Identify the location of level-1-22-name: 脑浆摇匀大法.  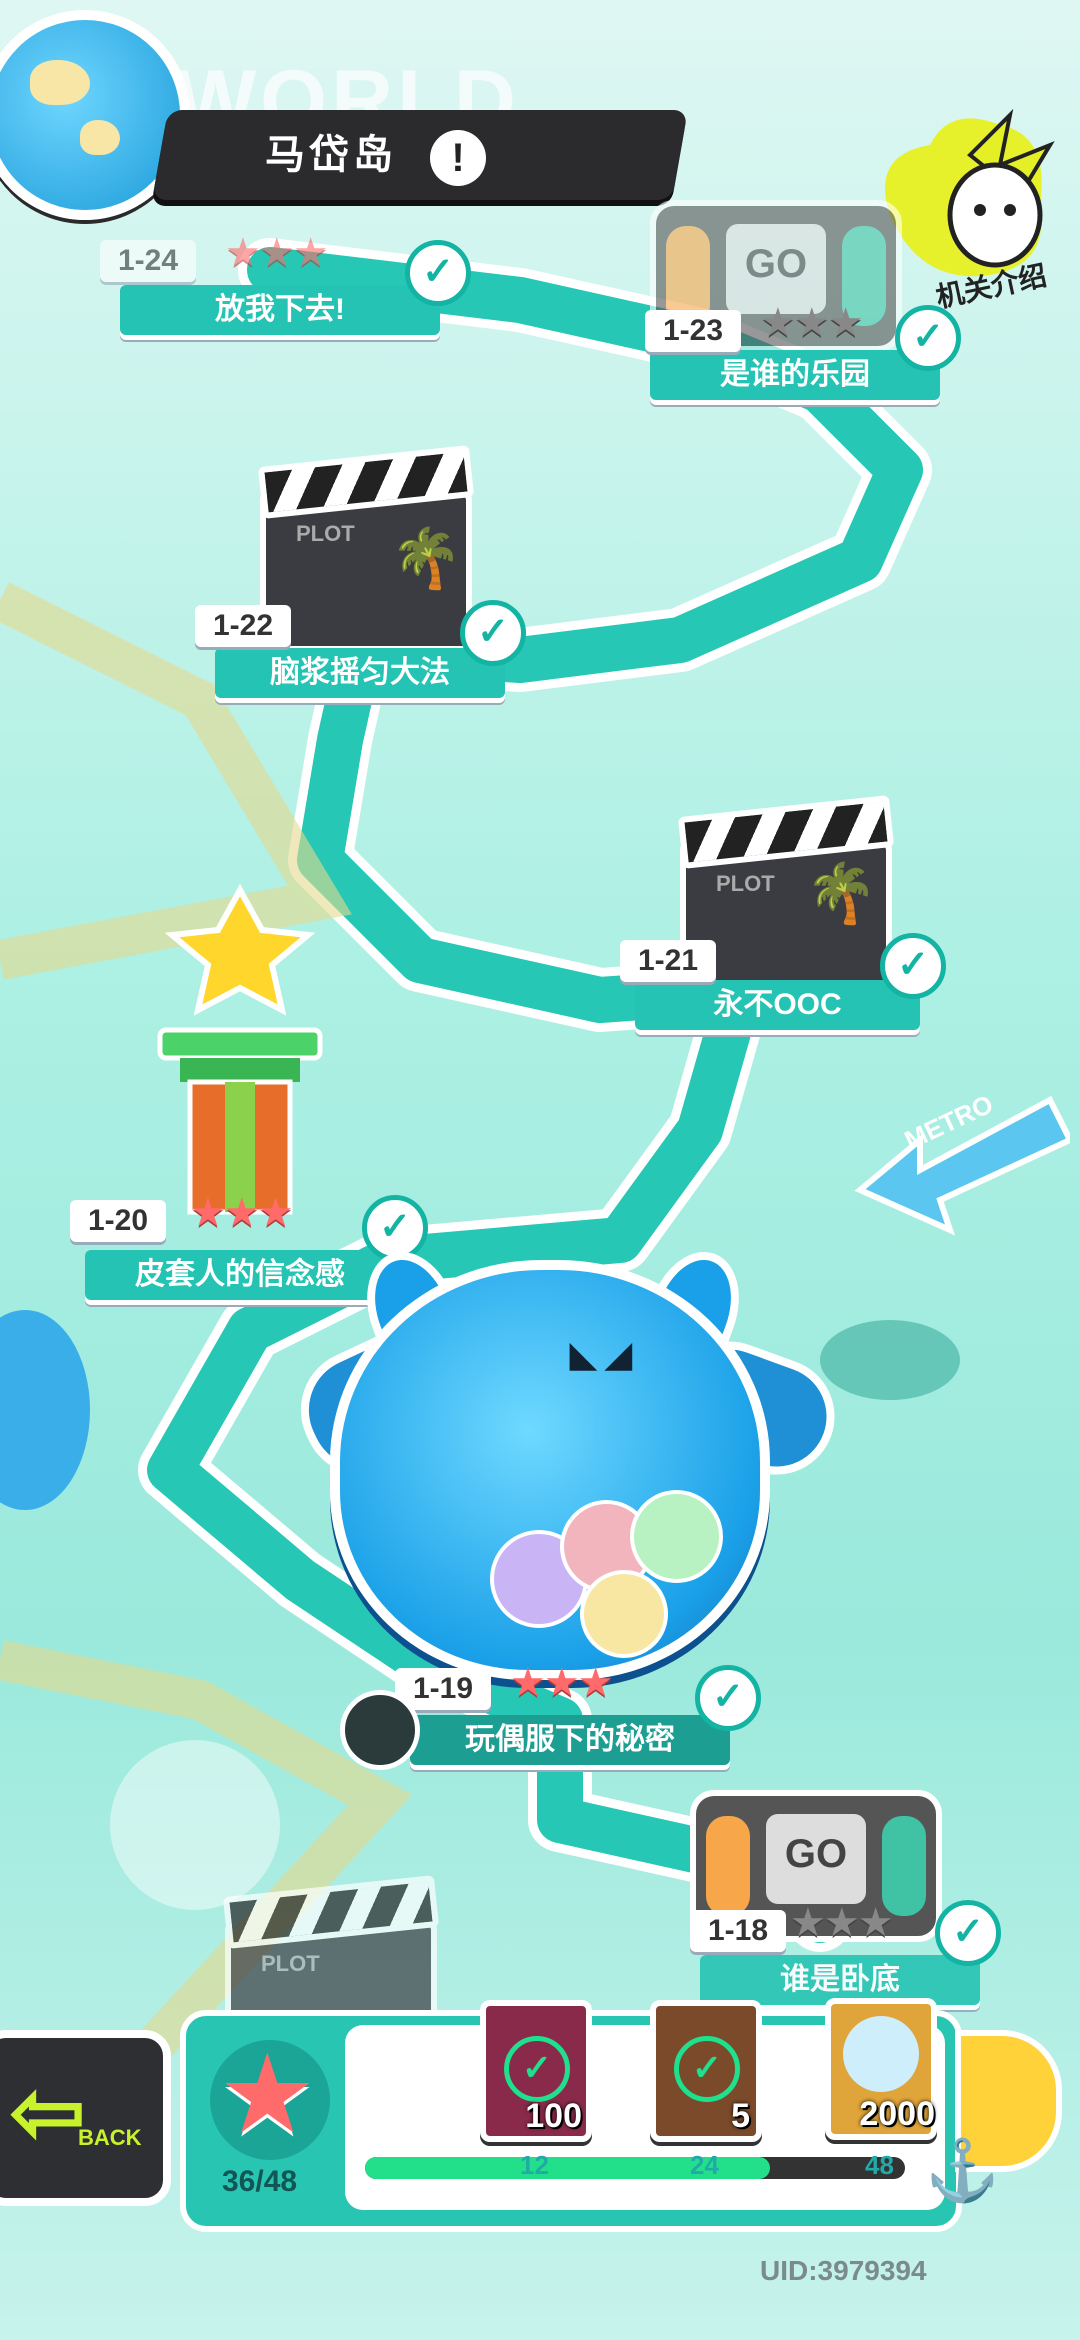
(360, 673).